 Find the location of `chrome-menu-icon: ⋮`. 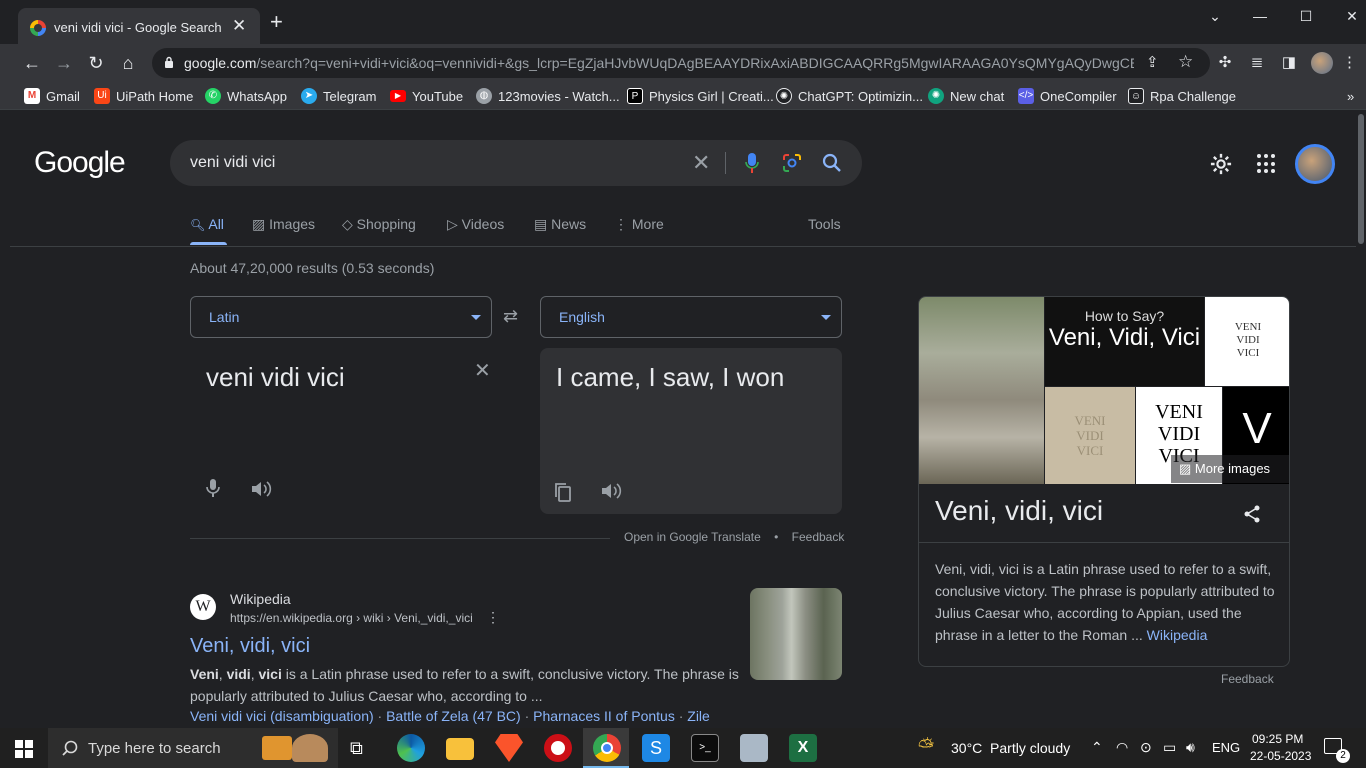

chrome-menu-icon: ⋮ is located at coordinates (1349, 63).